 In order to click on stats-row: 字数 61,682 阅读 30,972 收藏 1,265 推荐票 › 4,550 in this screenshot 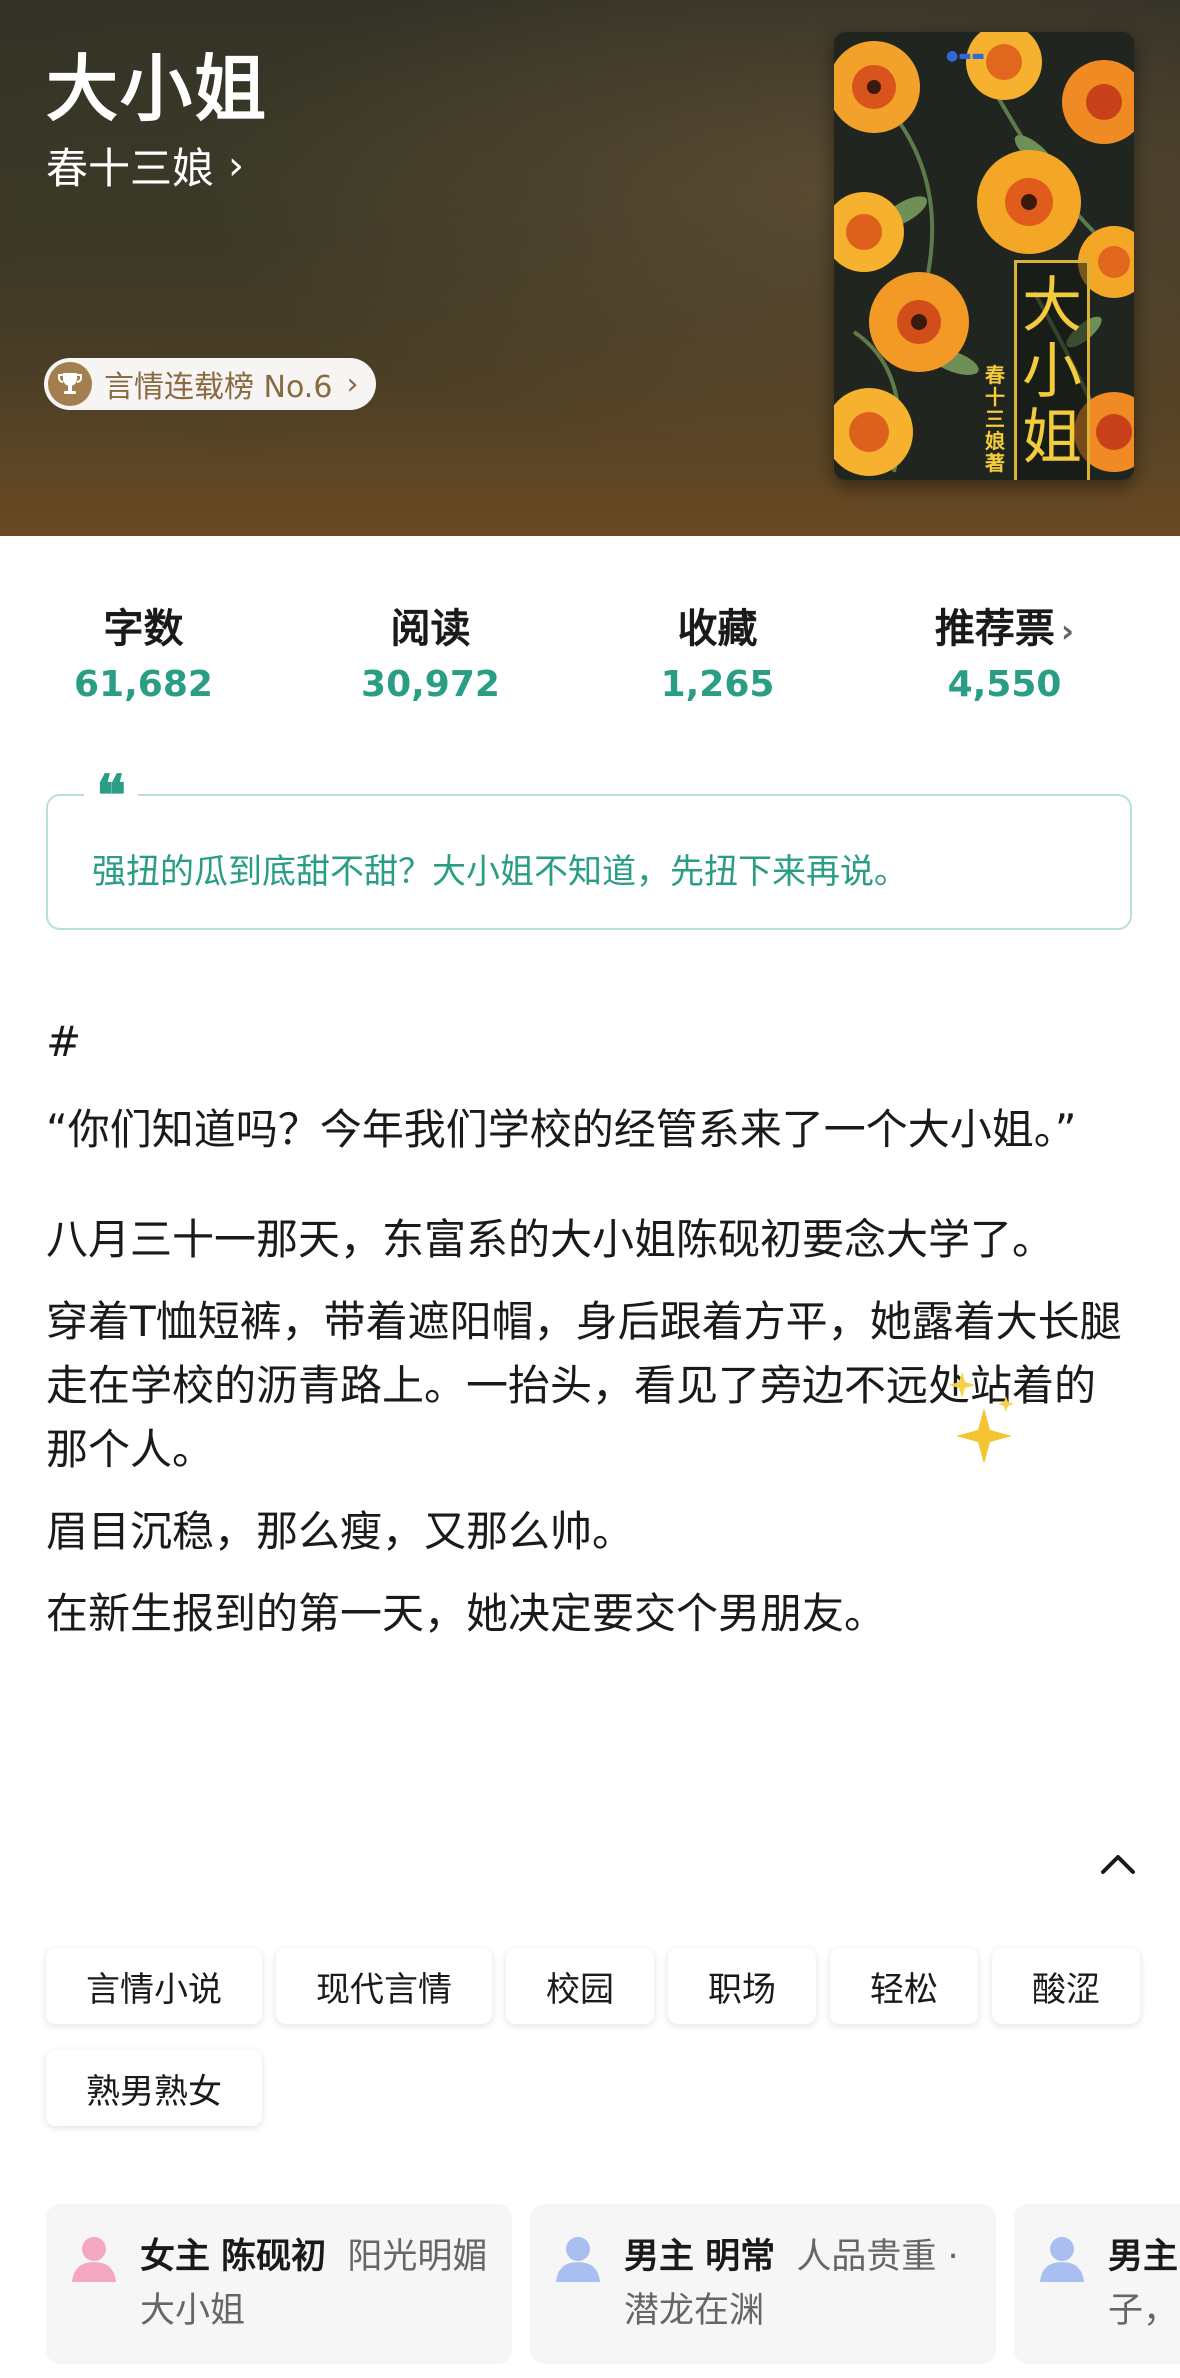, I will do `click(590, 651)`.